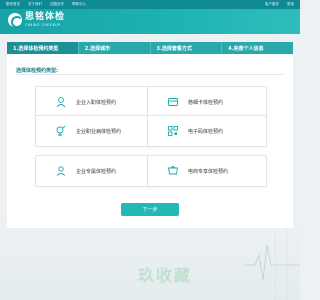 The height and width of the screenshot is (300, 320). I want to click on topbar-link-help: 帮助中心, so click(79, 4).